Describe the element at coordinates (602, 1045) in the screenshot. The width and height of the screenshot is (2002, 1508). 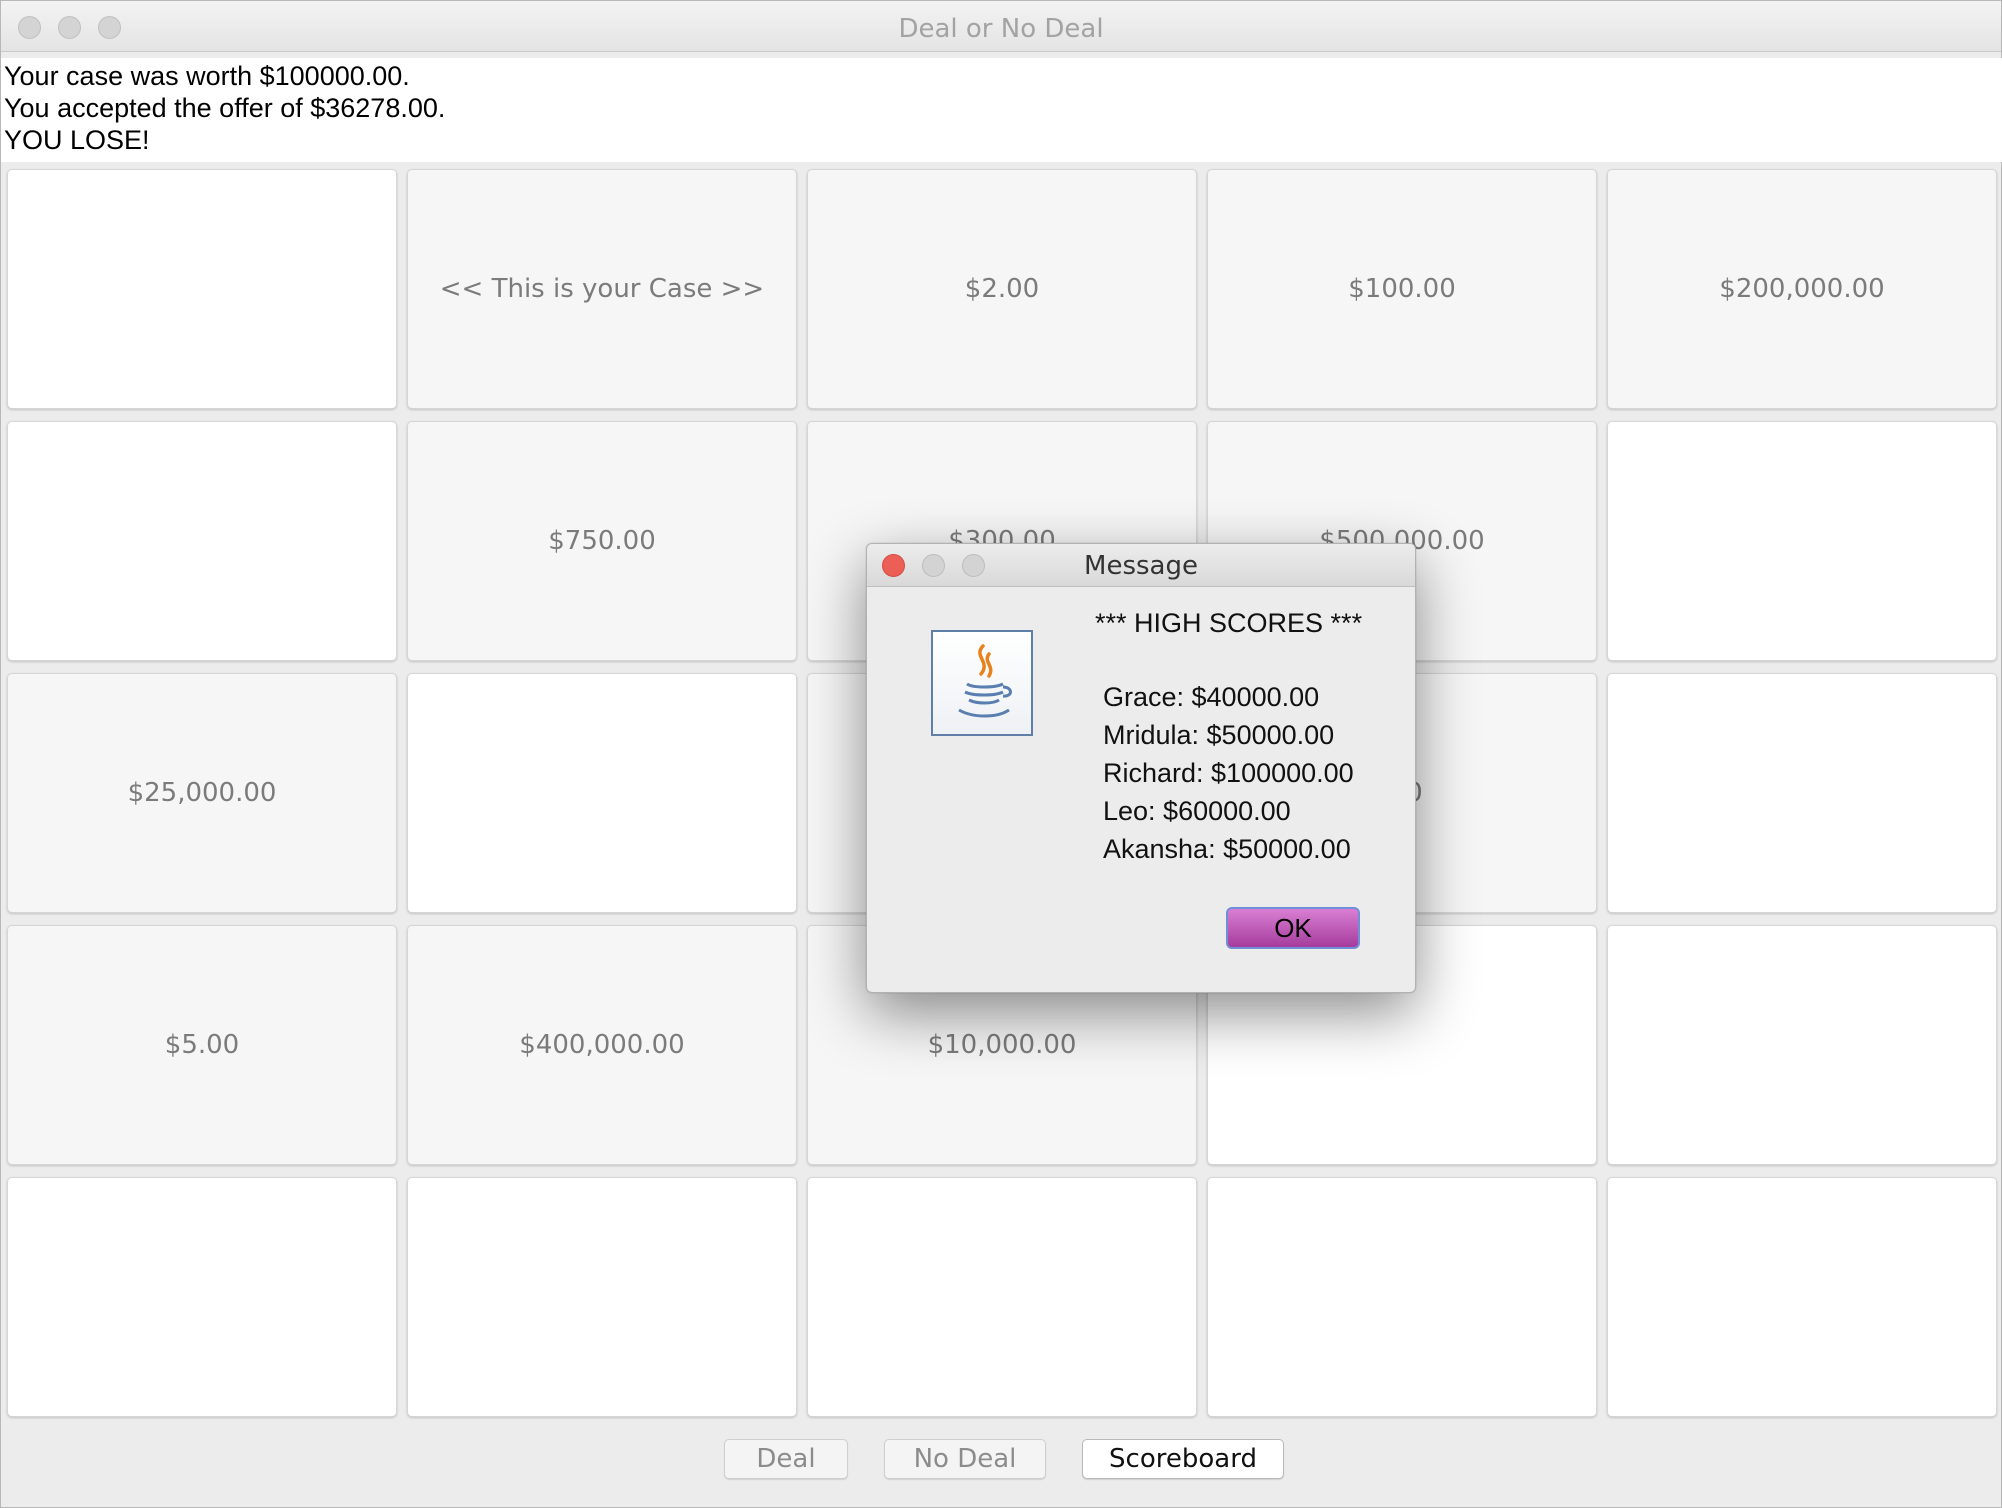
I see `briefcase-button: $400,000.00` at that location.